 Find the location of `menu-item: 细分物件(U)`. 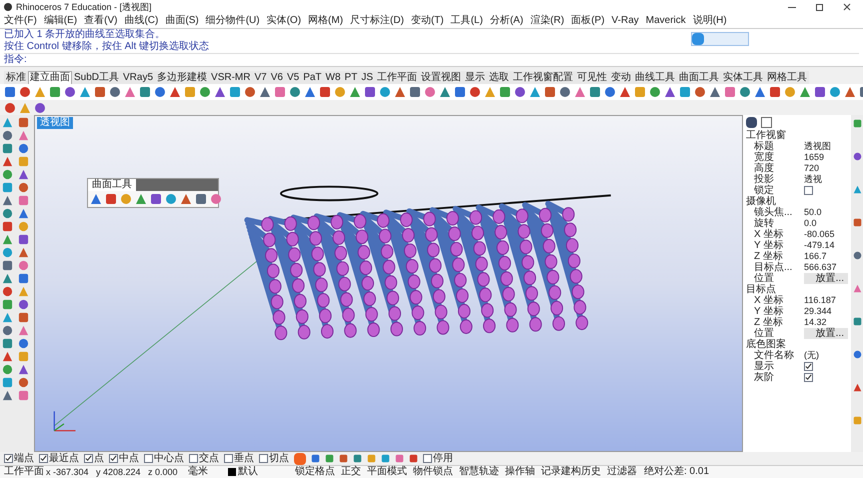

menu-item: 细分物件(U) is located at coordinates (233, 21).